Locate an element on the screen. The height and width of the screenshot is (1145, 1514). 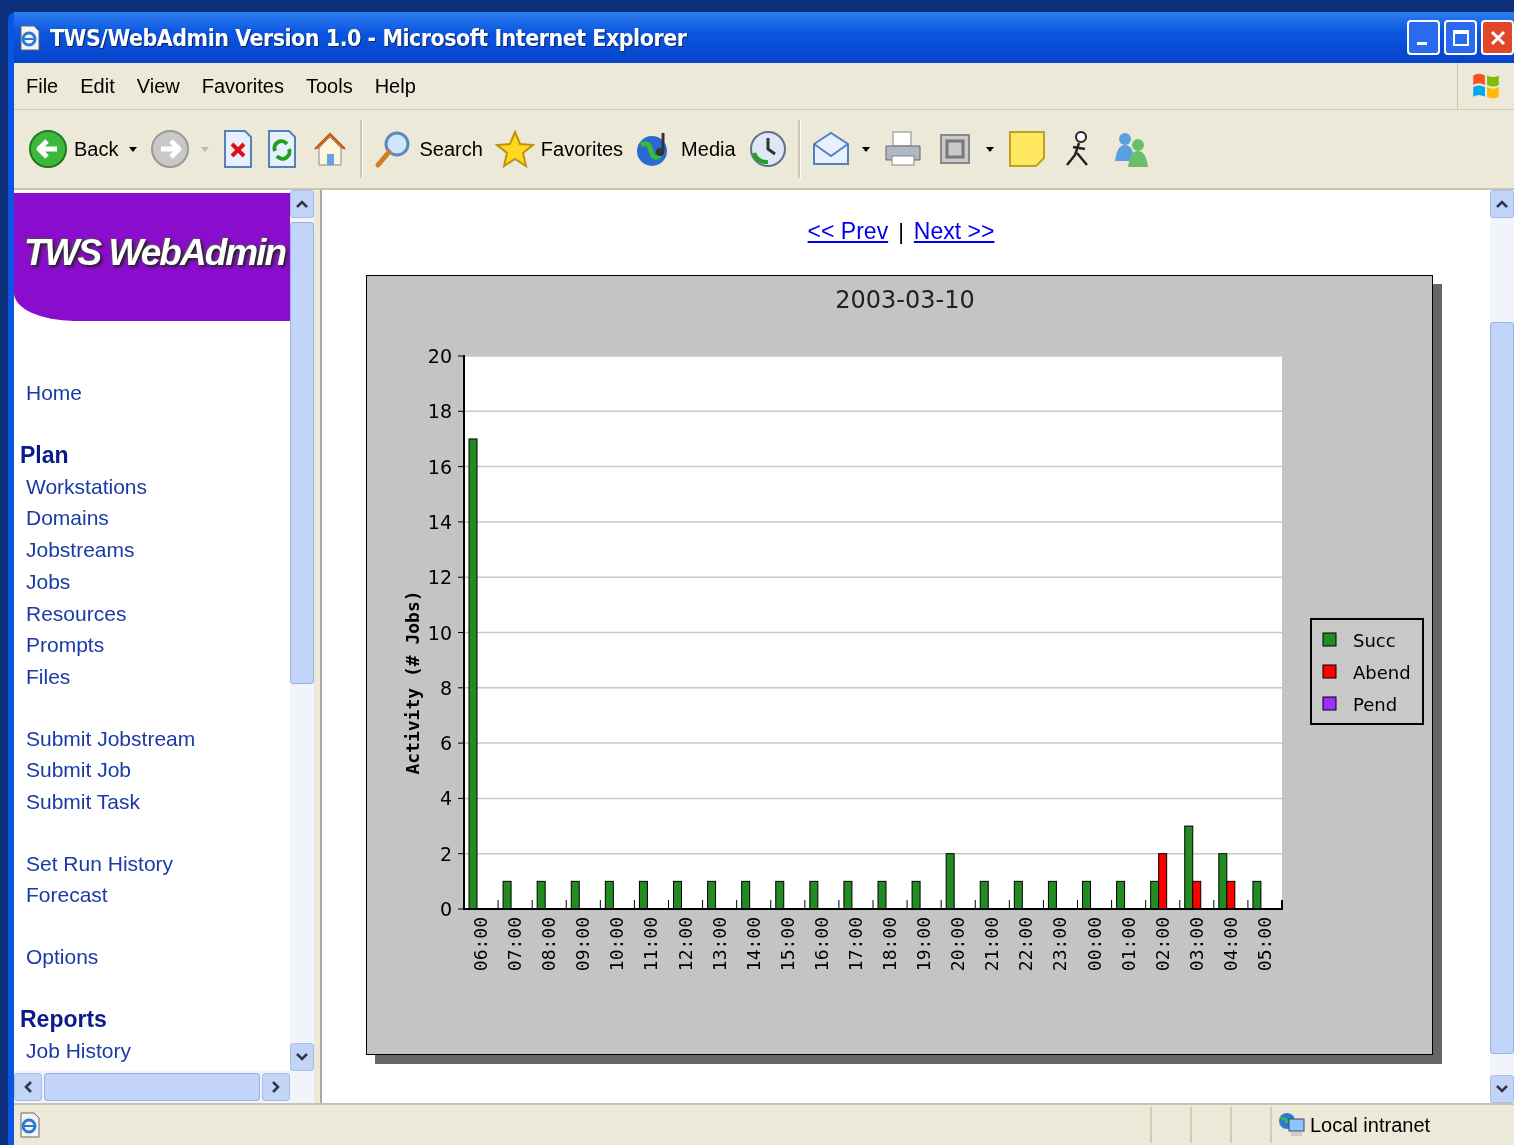
nav-link: Workstations is located at coordinates (158, 486).